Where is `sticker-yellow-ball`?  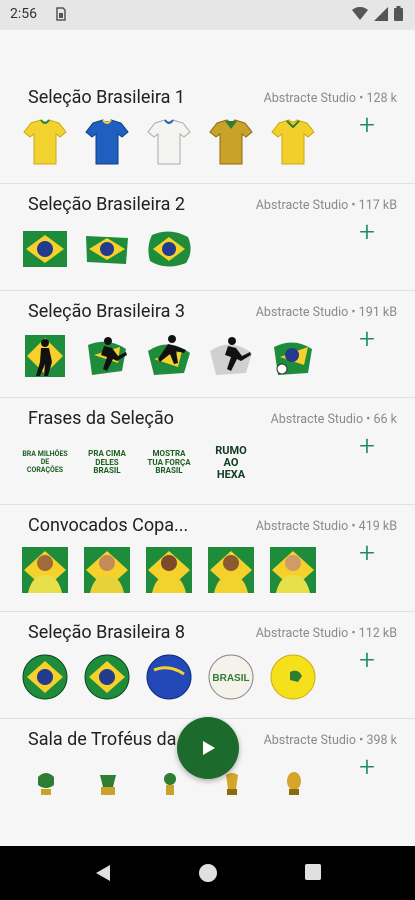 sticker-yellow-ball is located at coordinates (293, 677).